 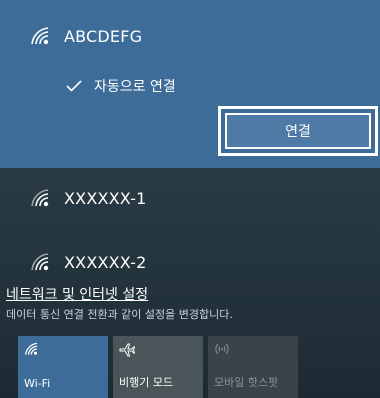 I want to click on hotspot-icon, so click(x=253, y=349).